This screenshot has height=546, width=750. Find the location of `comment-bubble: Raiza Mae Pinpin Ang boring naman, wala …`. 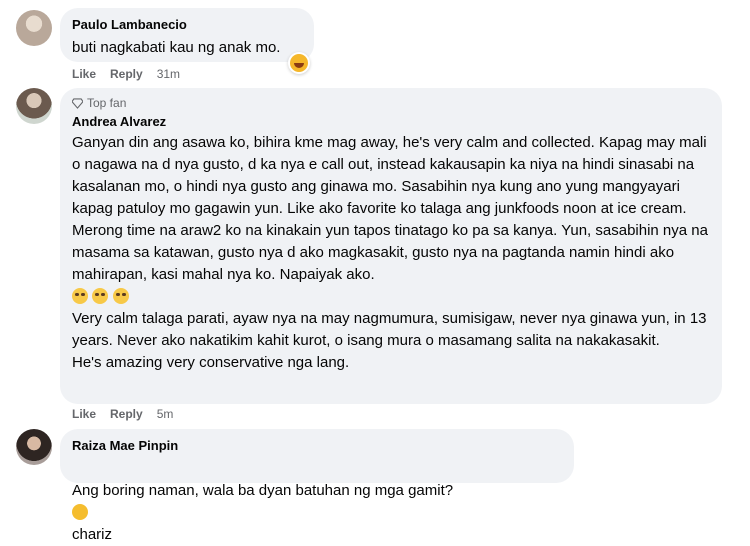

comment-bubble: Raiza Mae Pinpin Ang boring naman, wala … is located at coordinates (317, 486).